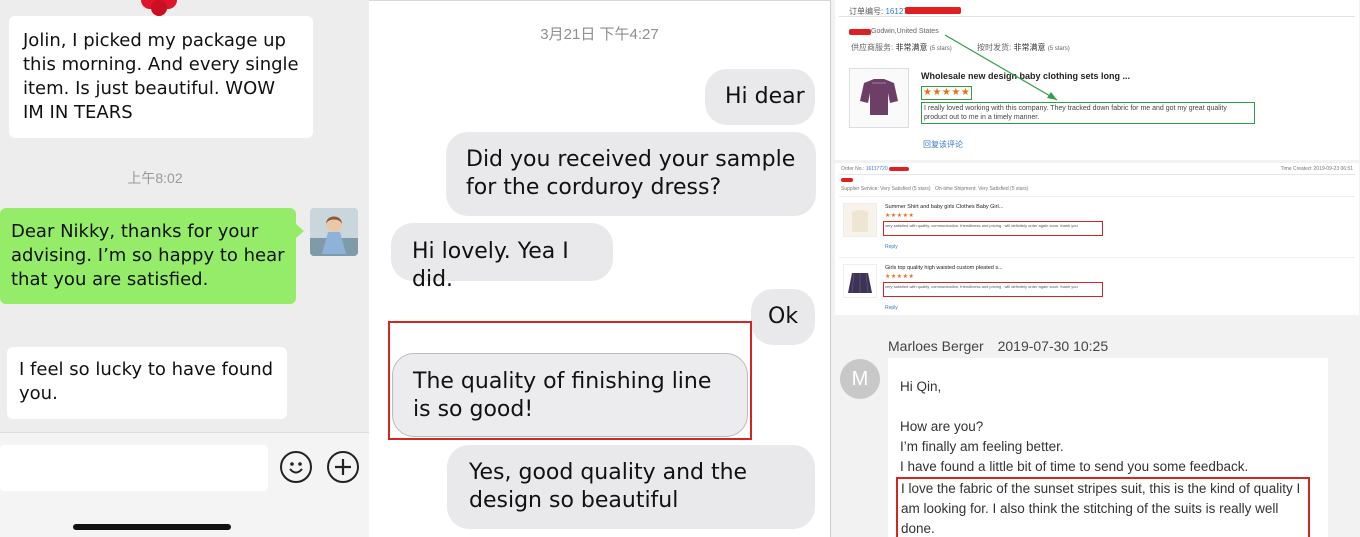 Image resolution: width=1360 pixels, height=537 pixels. I want to click on avatar-letter: M, so click(860, 378).